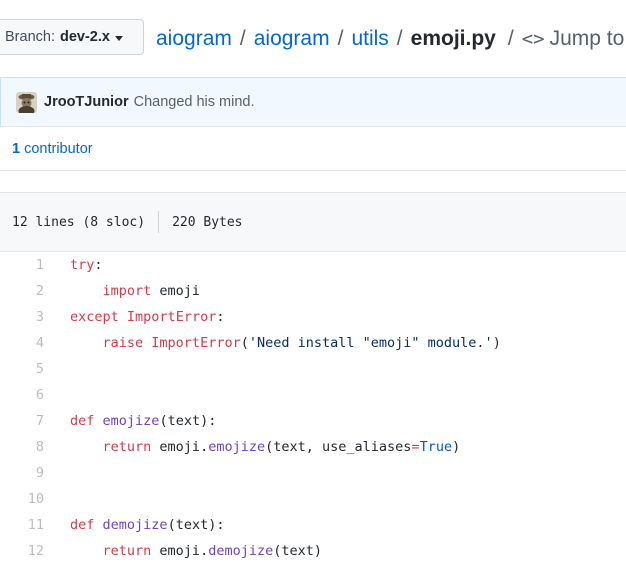 This screenshot has height=564, width=626. I want to click on breadcrumb-repo-link: aiogram, so click(194, 39).